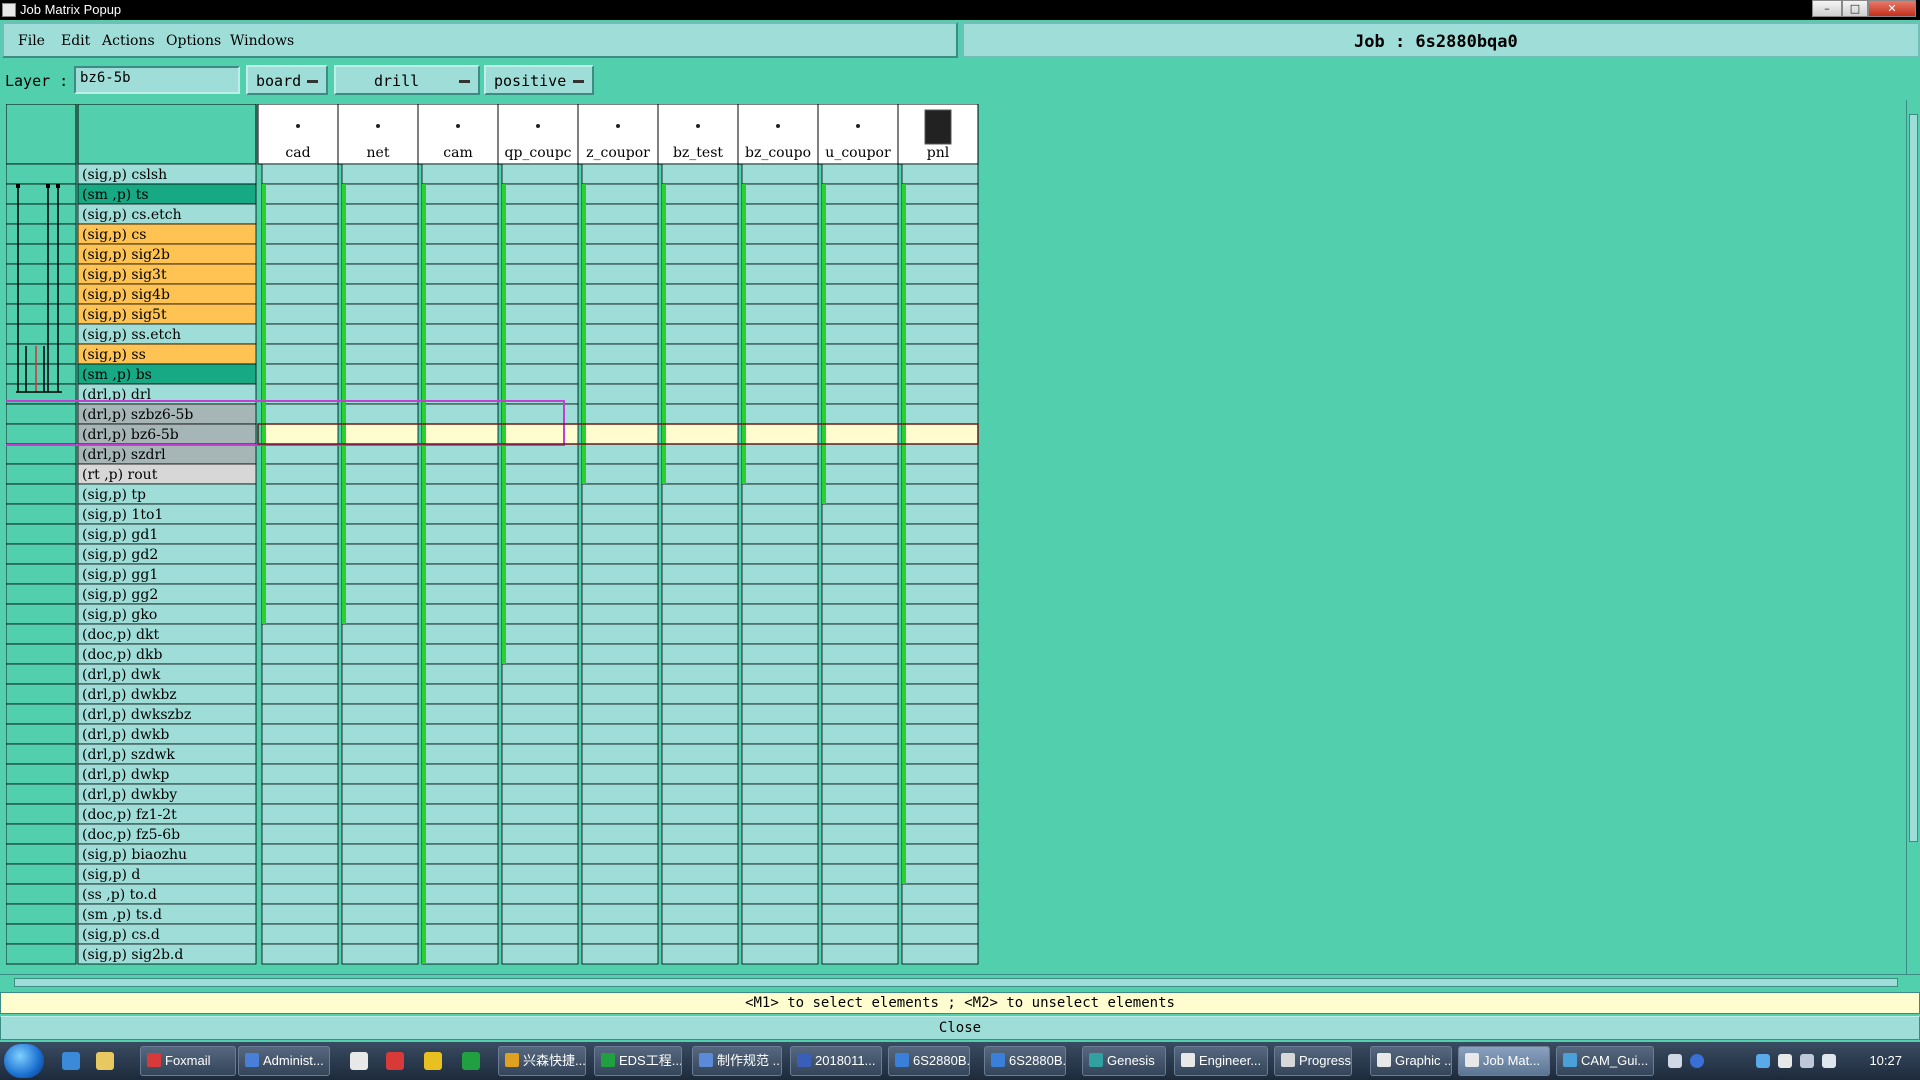 This screenshot has width=1920, height=1080. Describe the element at coordinates (1913, 478) in the screenshot. I see `scrollbar-thumb` at that location.